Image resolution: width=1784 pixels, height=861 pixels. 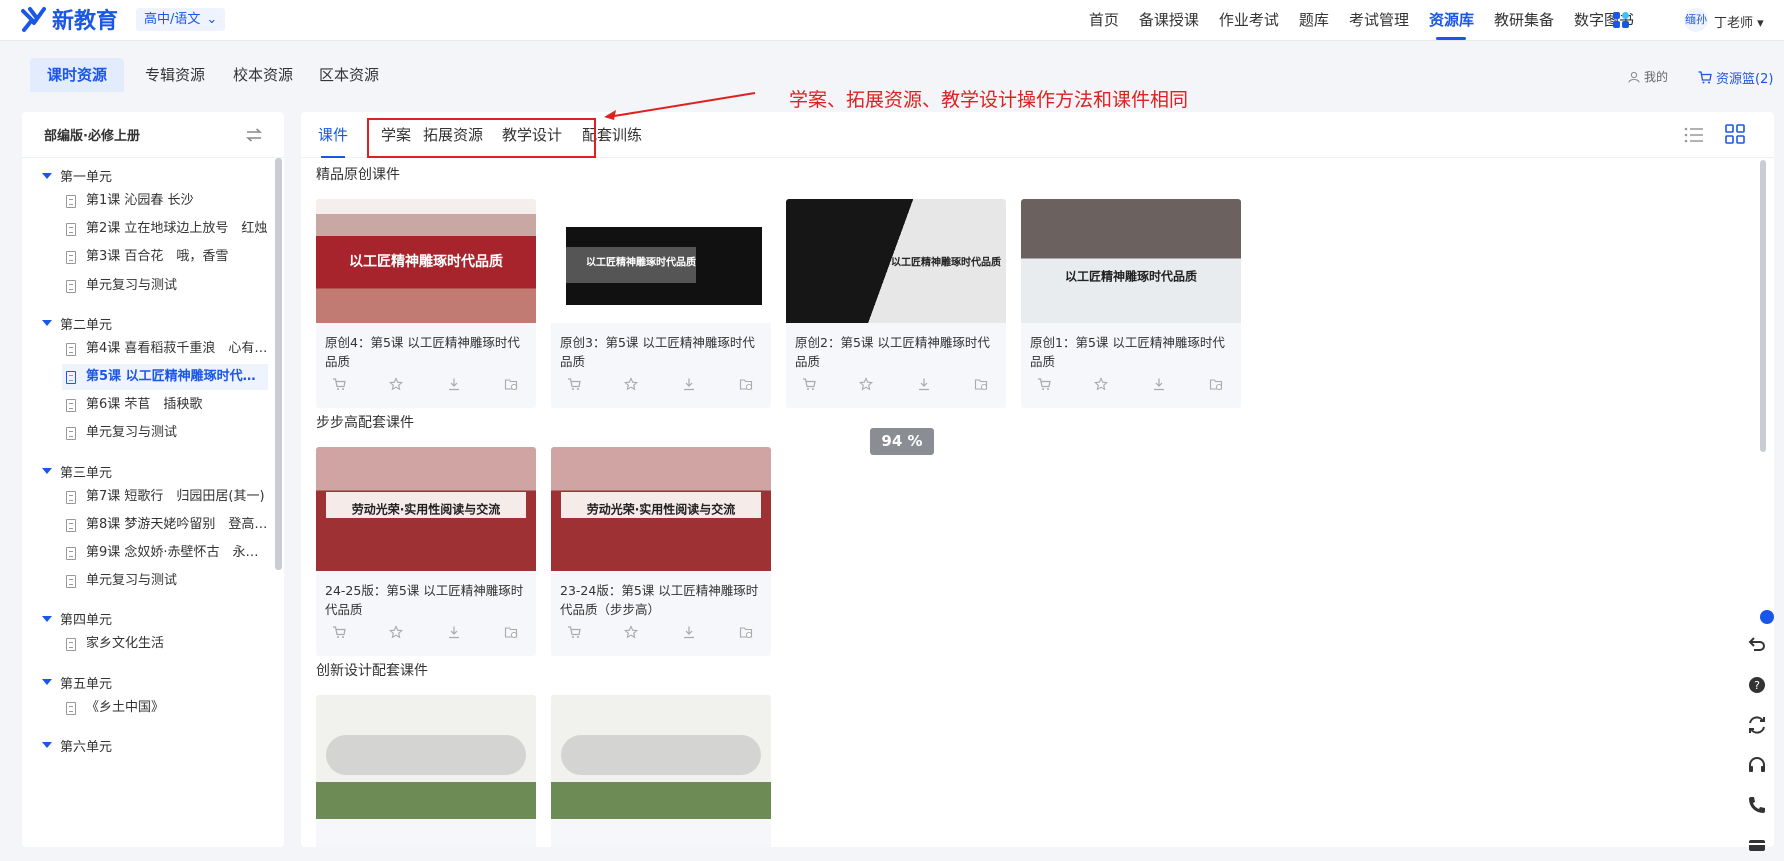 What do you see at coordinates (1735, 134) in the screenshot?
I see `grid-view-icon` at bounding box center [1735, 134].